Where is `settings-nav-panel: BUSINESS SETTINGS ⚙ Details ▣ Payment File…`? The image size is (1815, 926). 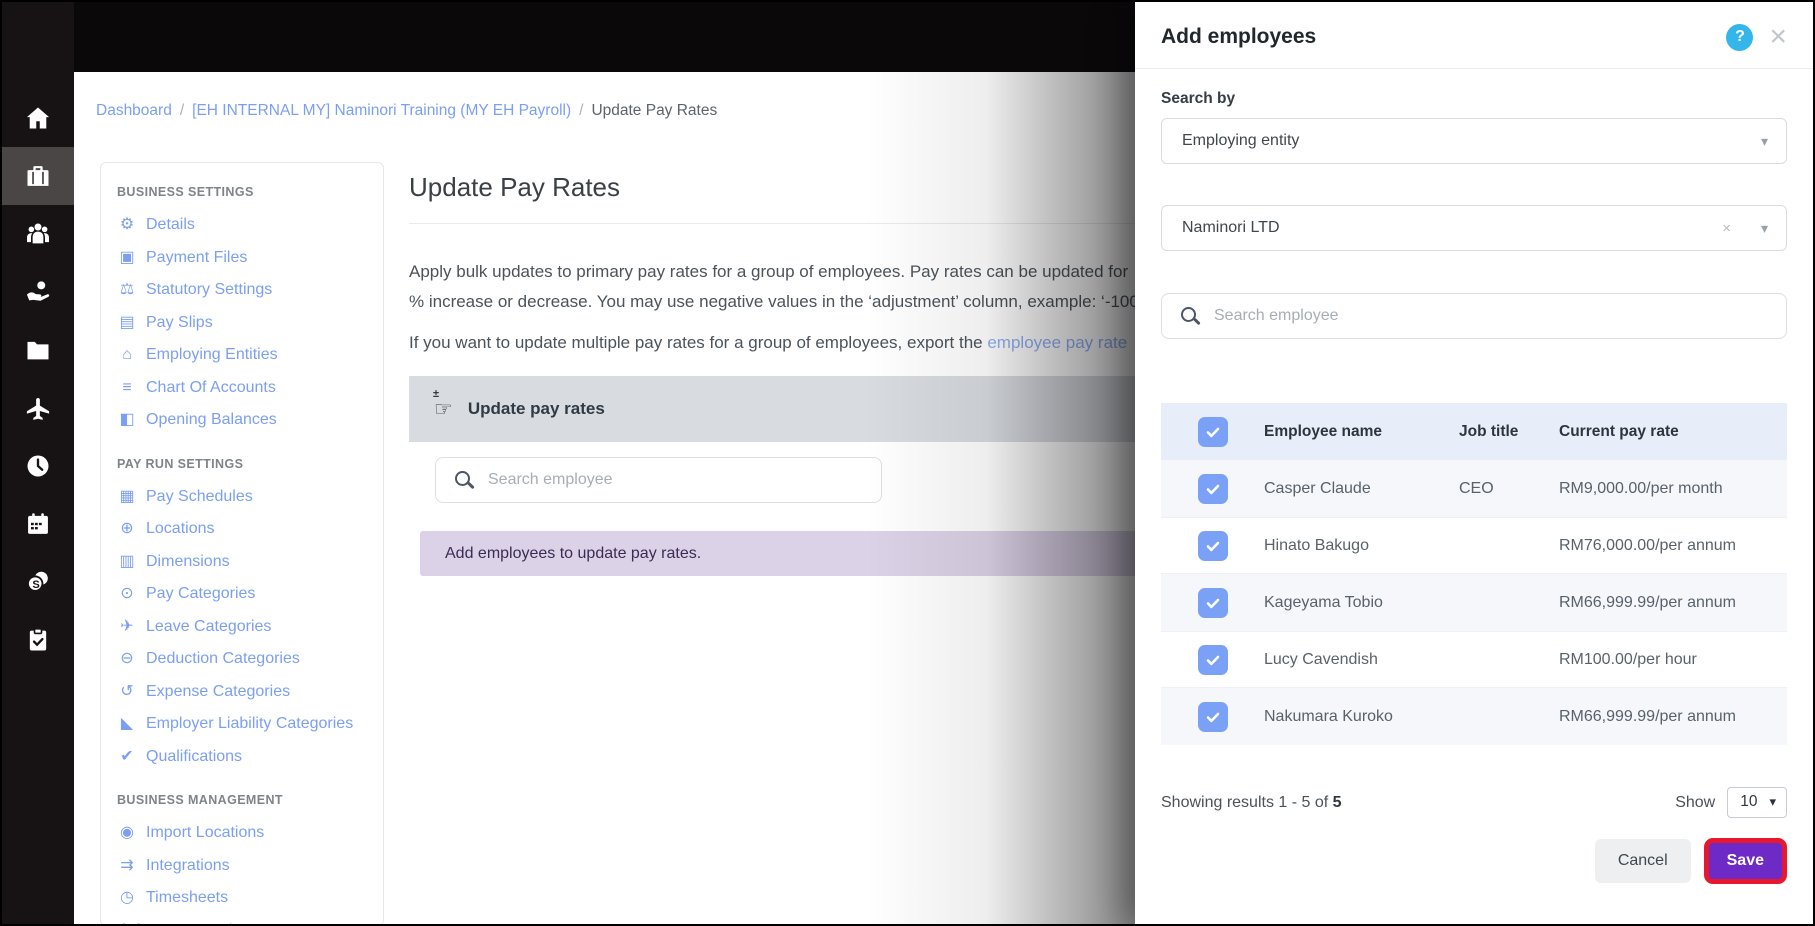 settings-nav-panel: BUSINESS SETTINGS ⚙ Details ▣ Payment File… is located at coordinates (242, 543).